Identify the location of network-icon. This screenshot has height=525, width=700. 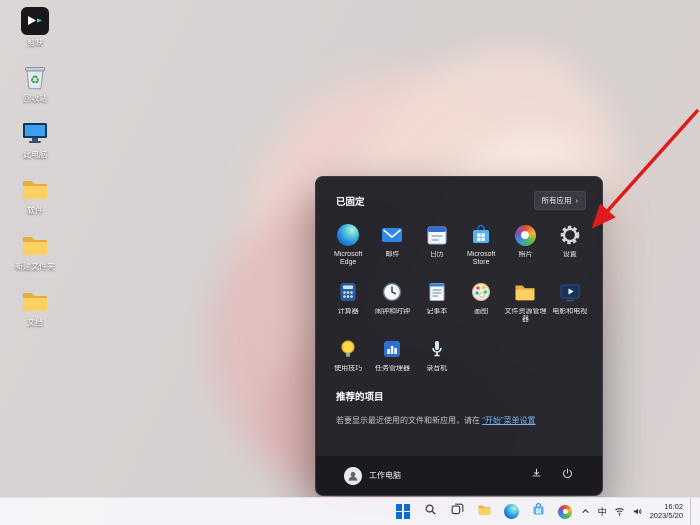
(619, 511).